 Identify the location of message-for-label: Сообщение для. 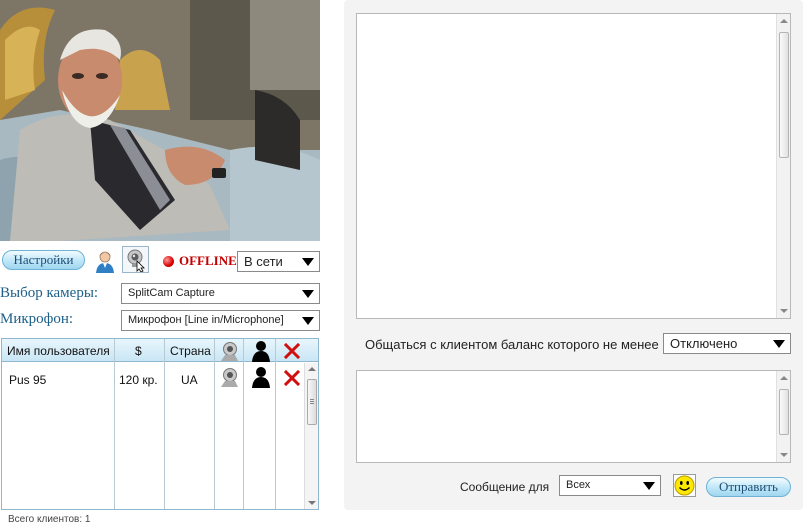
(505, 487).